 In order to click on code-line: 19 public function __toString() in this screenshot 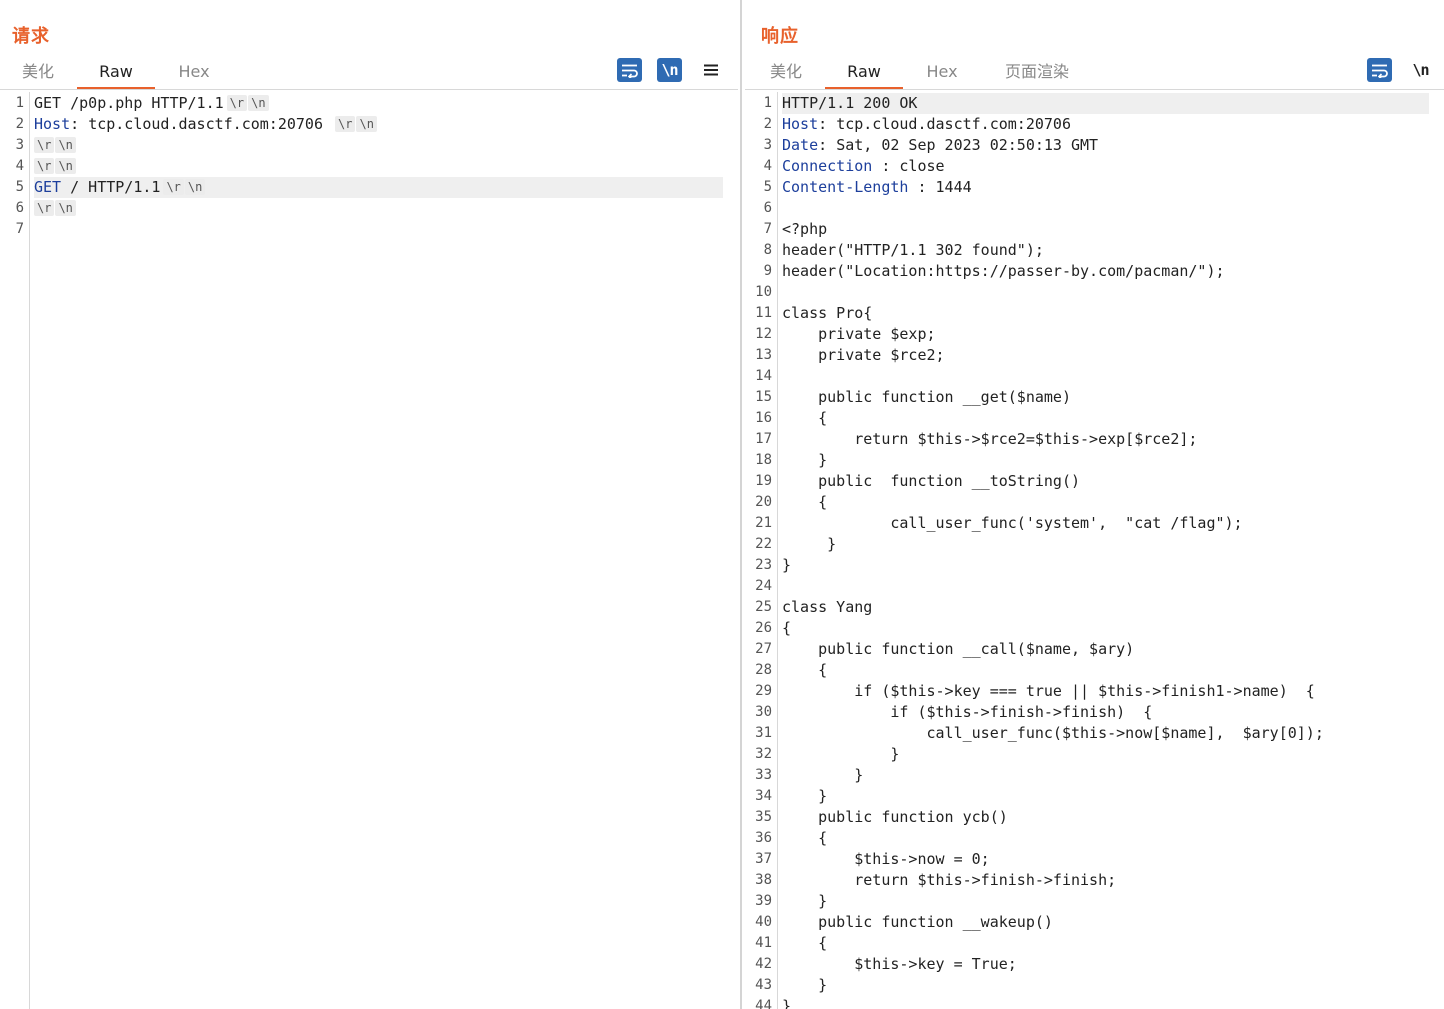, I will do `click(1094, 481)`.